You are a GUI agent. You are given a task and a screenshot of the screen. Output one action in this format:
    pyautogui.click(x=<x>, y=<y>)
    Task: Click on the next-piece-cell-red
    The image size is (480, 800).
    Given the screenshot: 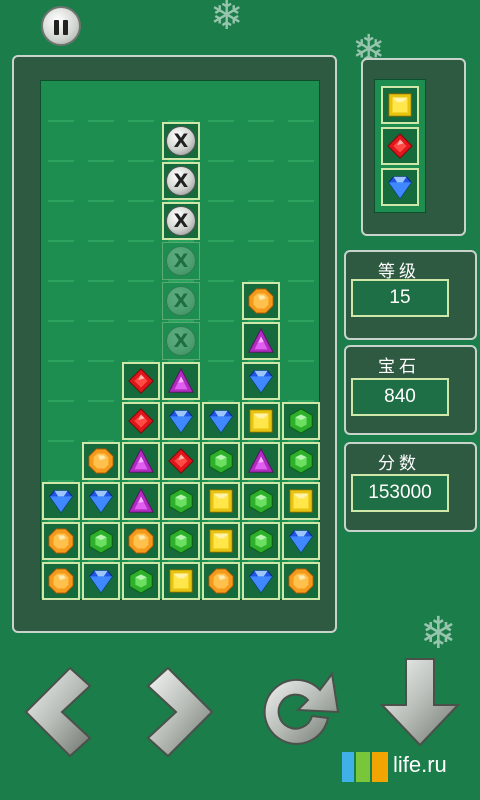 What is the action you would take?
    pyautogui.click(x=400, y=146)
    